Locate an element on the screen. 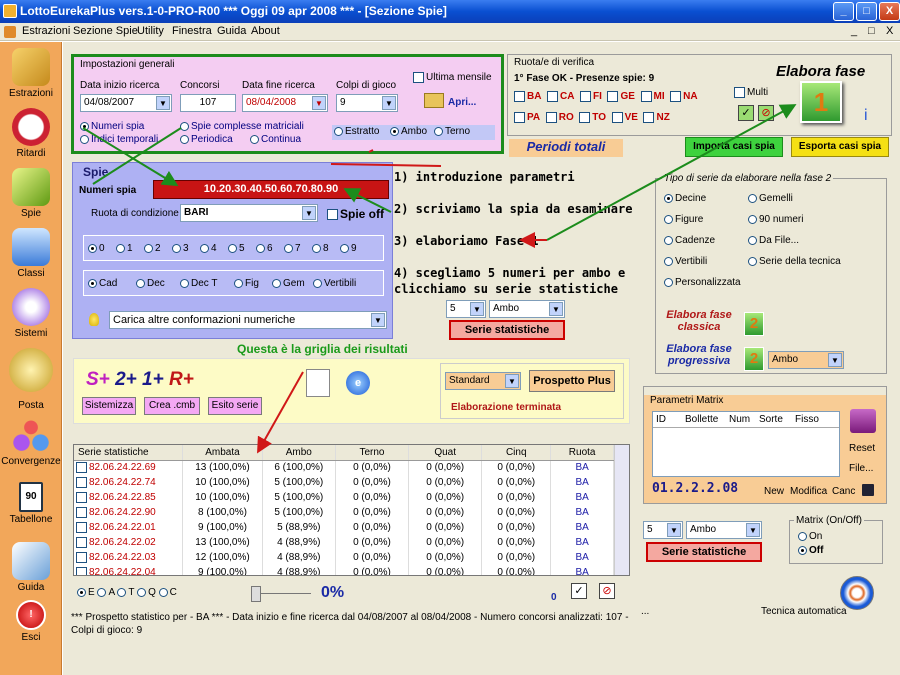 The width and height of the screenshot is (900, 675). arrow-numeri-spia is located at coordinates (130, 157).